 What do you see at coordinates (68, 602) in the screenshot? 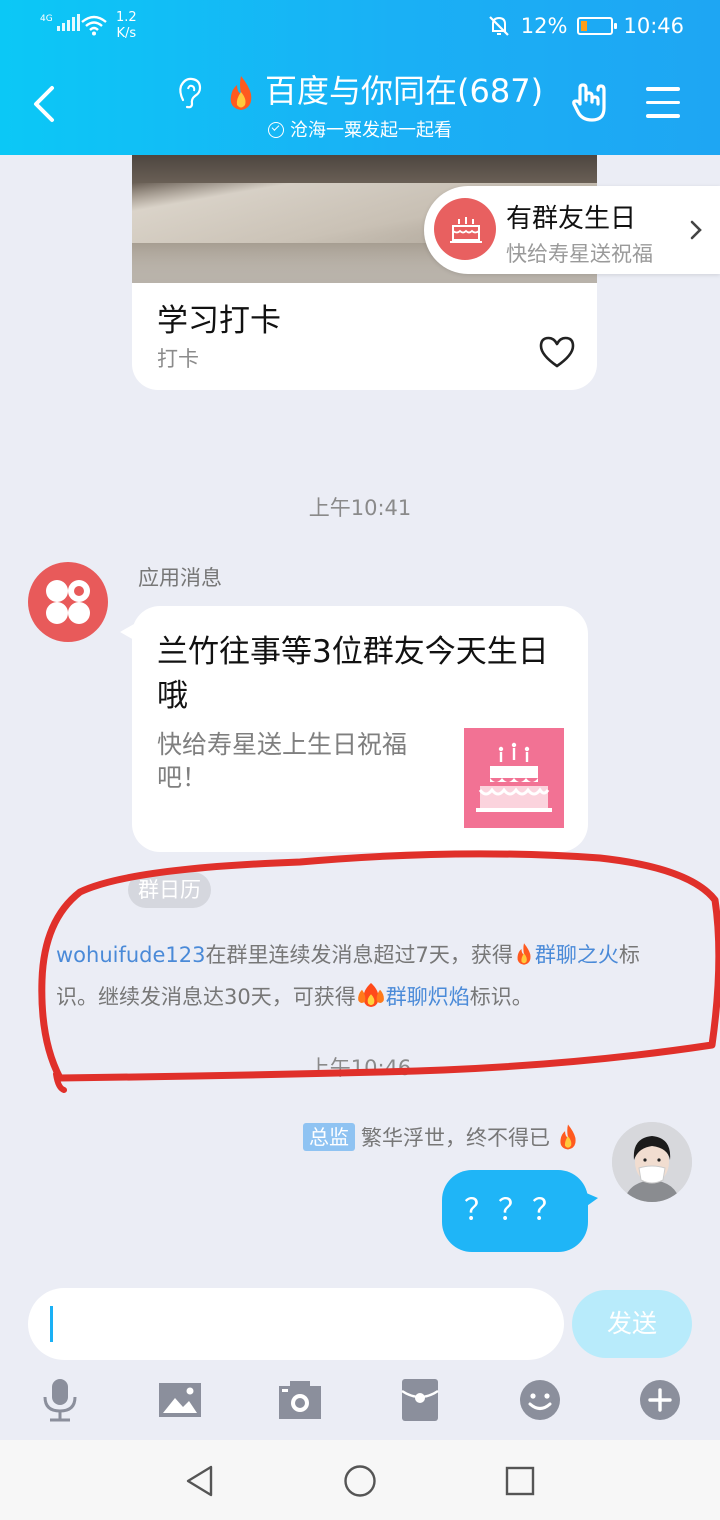
I see `app-message-avatar` at bounding box center [68, 602].